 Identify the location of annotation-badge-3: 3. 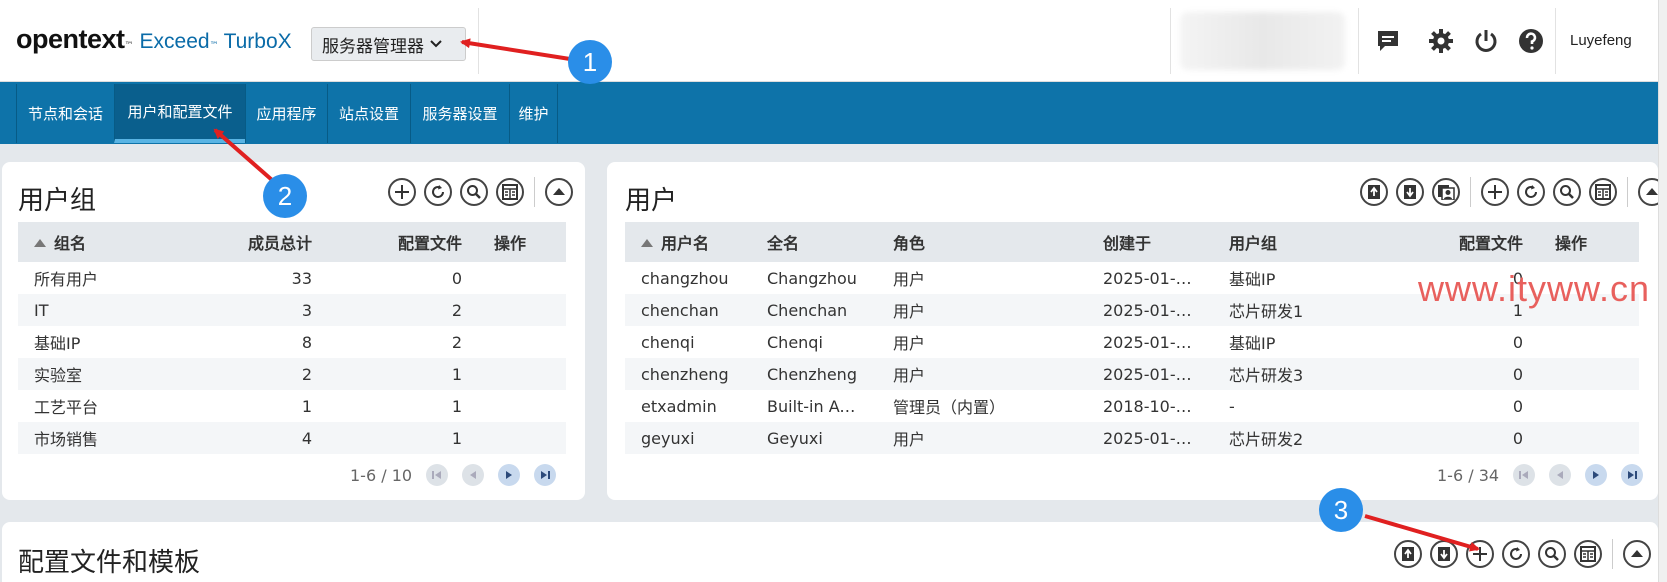
(1341, 510).